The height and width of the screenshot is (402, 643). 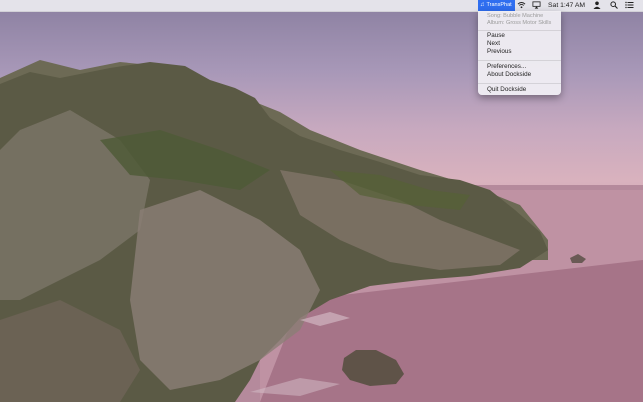 I want to click on album-info: Album: Gross Motor Skills, so click(x=519, y=23).